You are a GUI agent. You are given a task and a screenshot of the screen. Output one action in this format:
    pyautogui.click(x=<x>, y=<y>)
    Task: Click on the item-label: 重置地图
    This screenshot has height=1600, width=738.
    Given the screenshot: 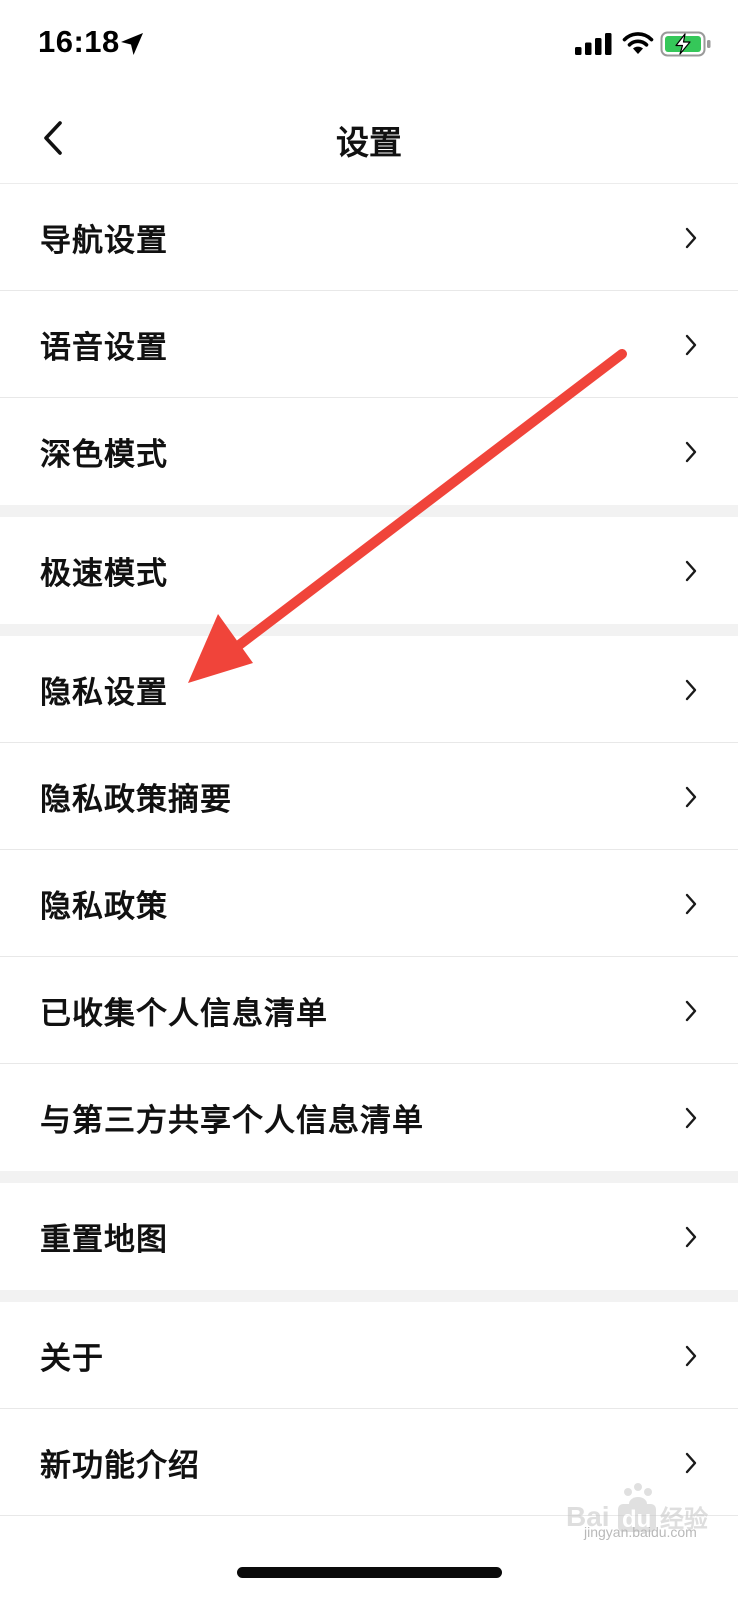 What is the action you would take?
    pyautogui.click(x=104, y=1240)
    